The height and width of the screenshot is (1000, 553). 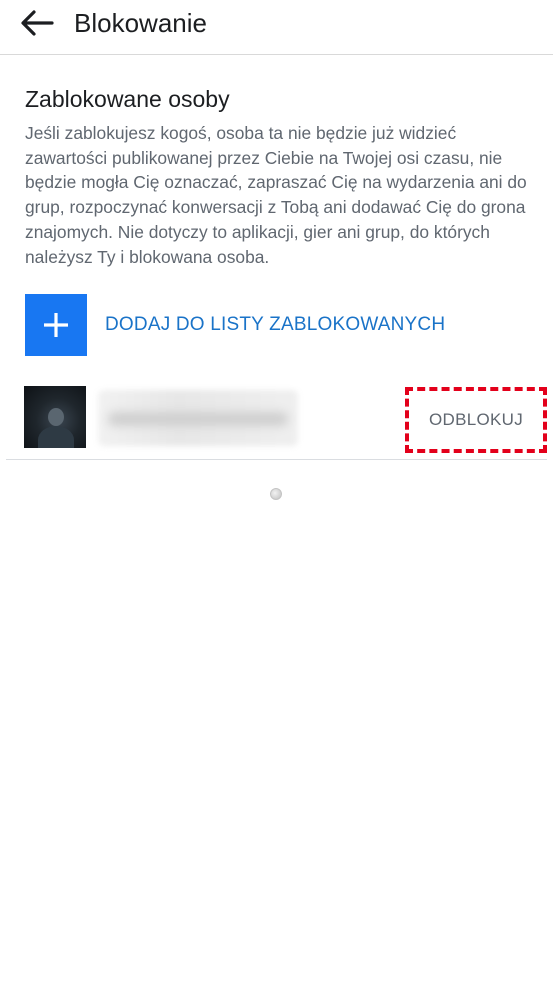 I want to click on blocked-person-row: ODBLOKUJ, so click(x=276, y=419).